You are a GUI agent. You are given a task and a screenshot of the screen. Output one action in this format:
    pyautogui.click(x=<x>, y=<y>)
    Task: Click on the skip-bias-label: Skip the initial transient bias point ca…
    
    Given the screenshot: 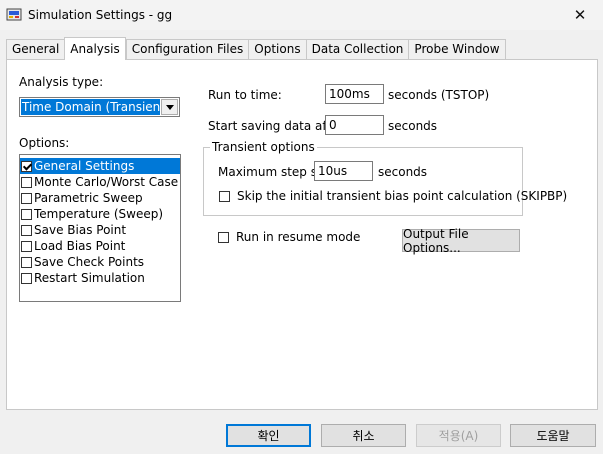 What is the action you would take?
    pyautogui.click(x=402, y=196)
    